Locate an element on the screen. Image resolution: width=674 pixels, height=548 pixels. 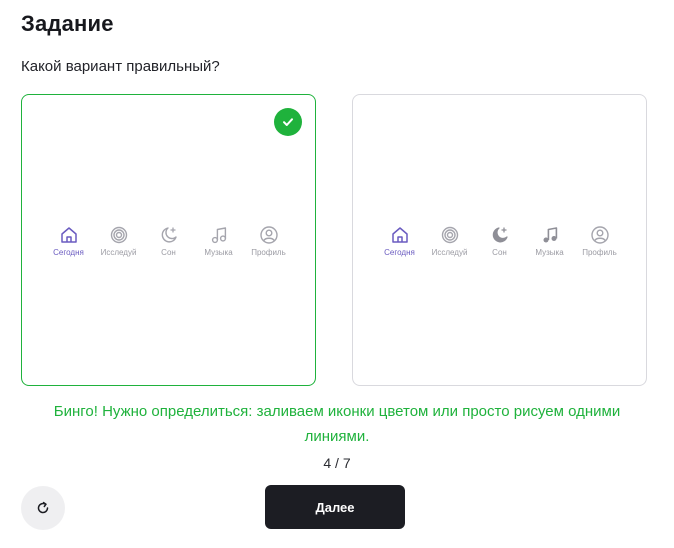
question-text: Какой вариант правильный? is located at coordinates (120, 66).